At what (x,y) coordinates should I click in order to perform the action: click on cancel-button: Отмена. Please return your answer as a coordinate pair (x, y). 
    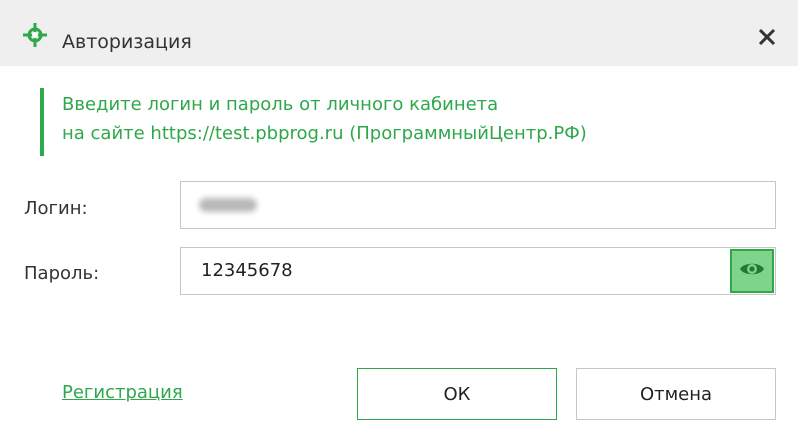
    Looking at the image, I should click on (676, 394).